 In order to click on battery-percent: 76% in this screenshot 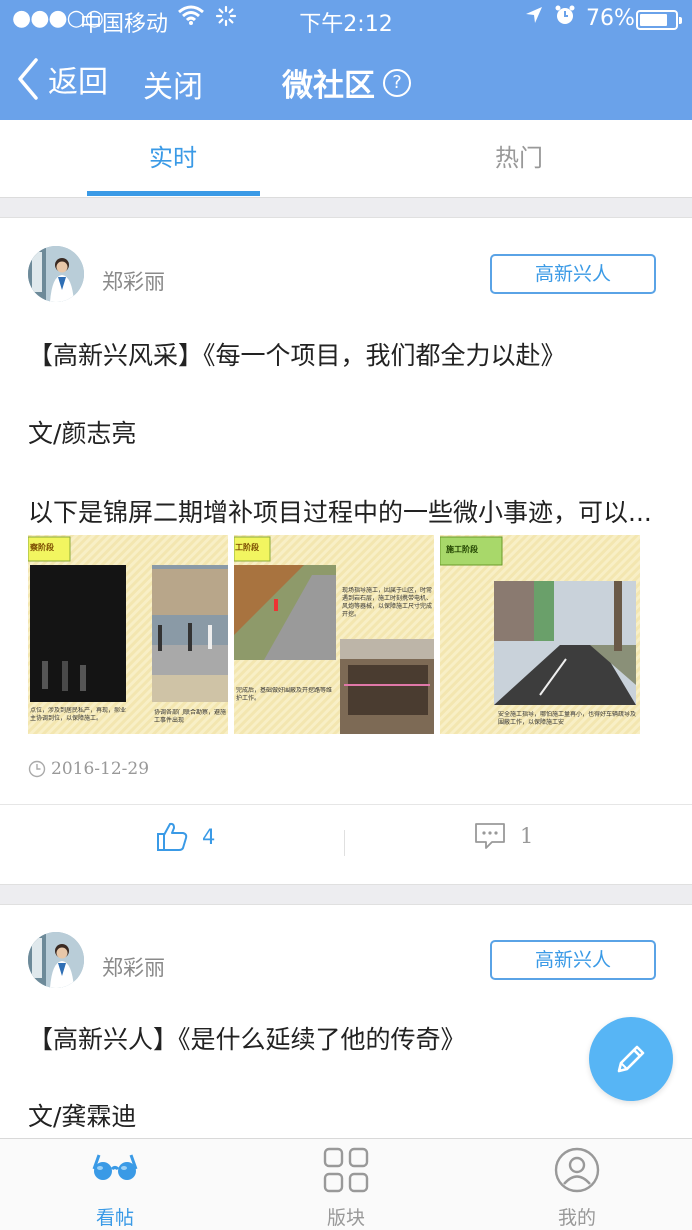, I will do `click(610, 18)`.